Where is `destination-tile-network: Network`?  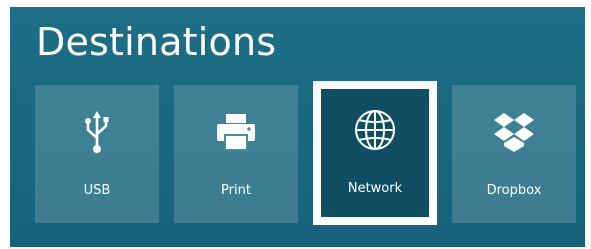 destination-tile-network: Network is located at coordinates (375, 153).